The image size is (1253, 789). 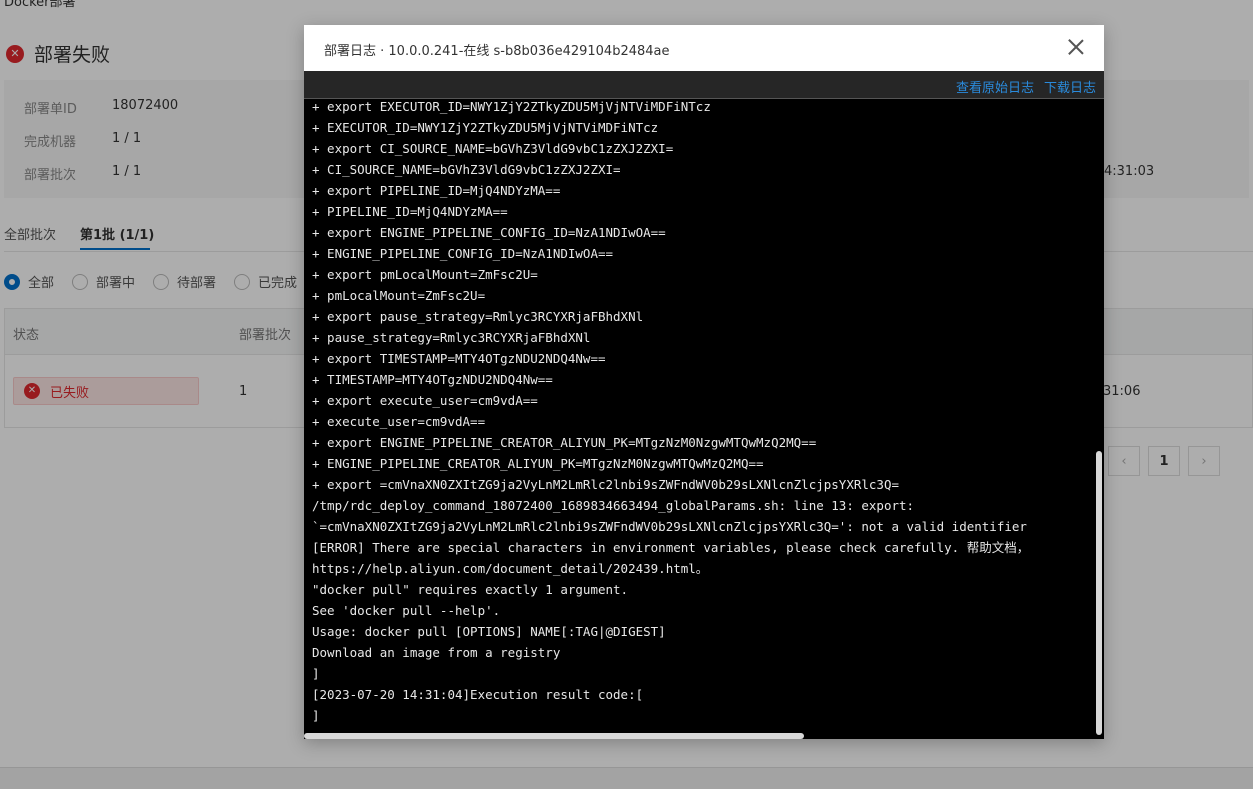 I want to click on log-line: + export execute_user=cm9vdA==, so click(x=425, y=400).